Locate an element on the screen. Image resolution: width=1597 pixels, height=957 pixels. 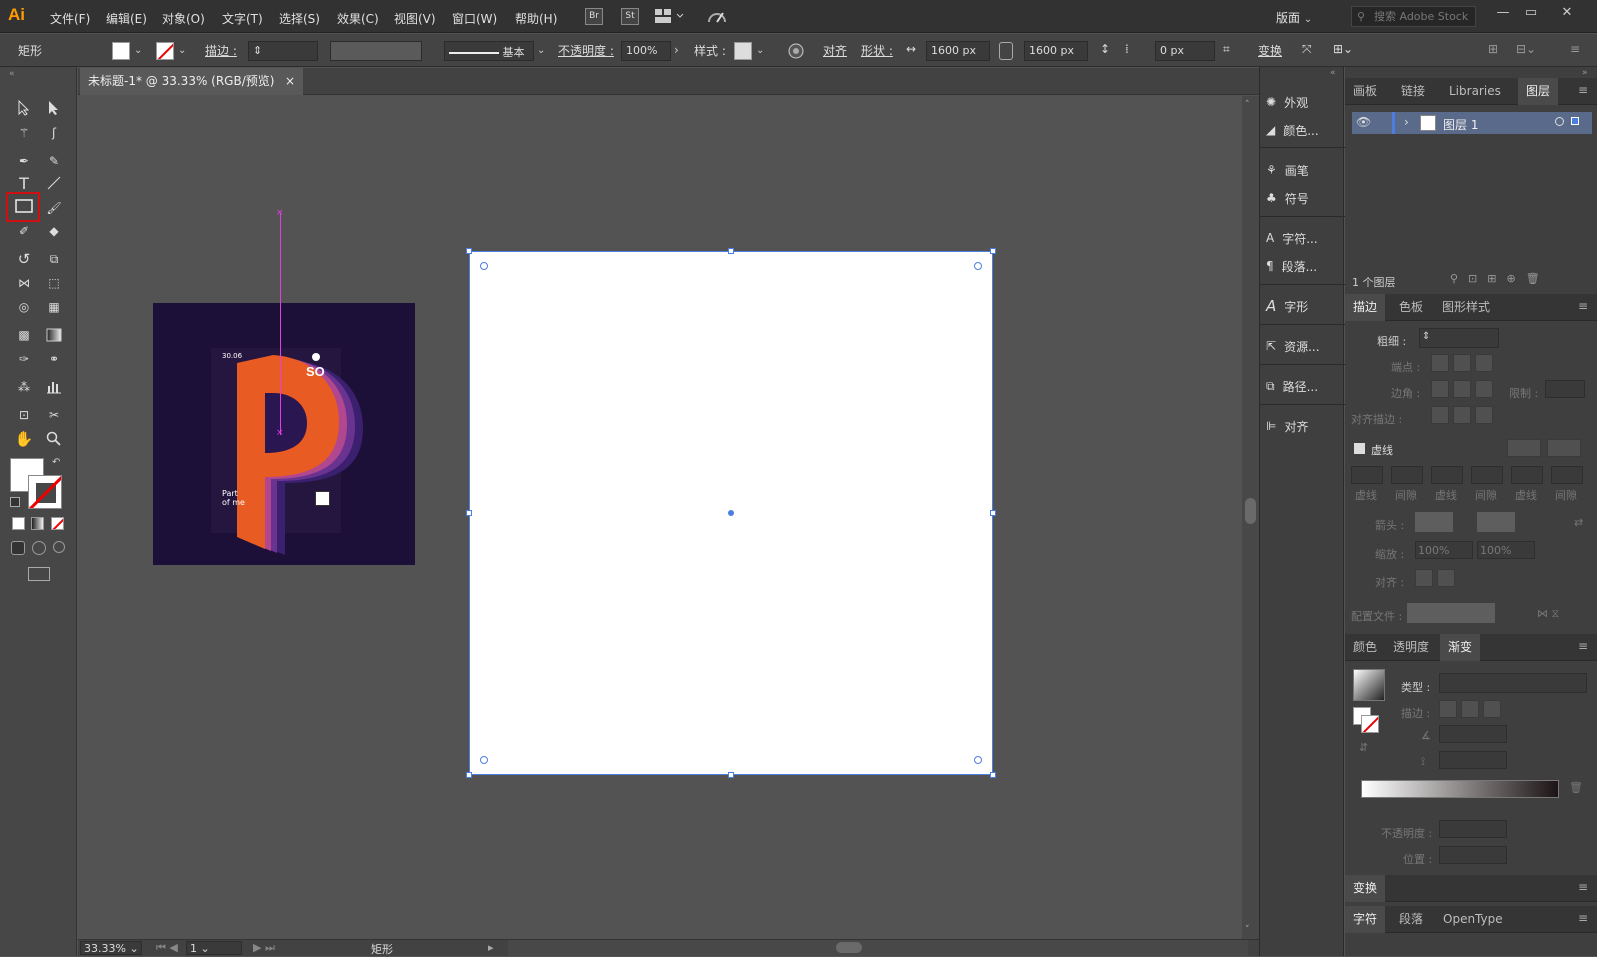
stroke-weight-field: ⇕ is located at coordinates (283, 51).